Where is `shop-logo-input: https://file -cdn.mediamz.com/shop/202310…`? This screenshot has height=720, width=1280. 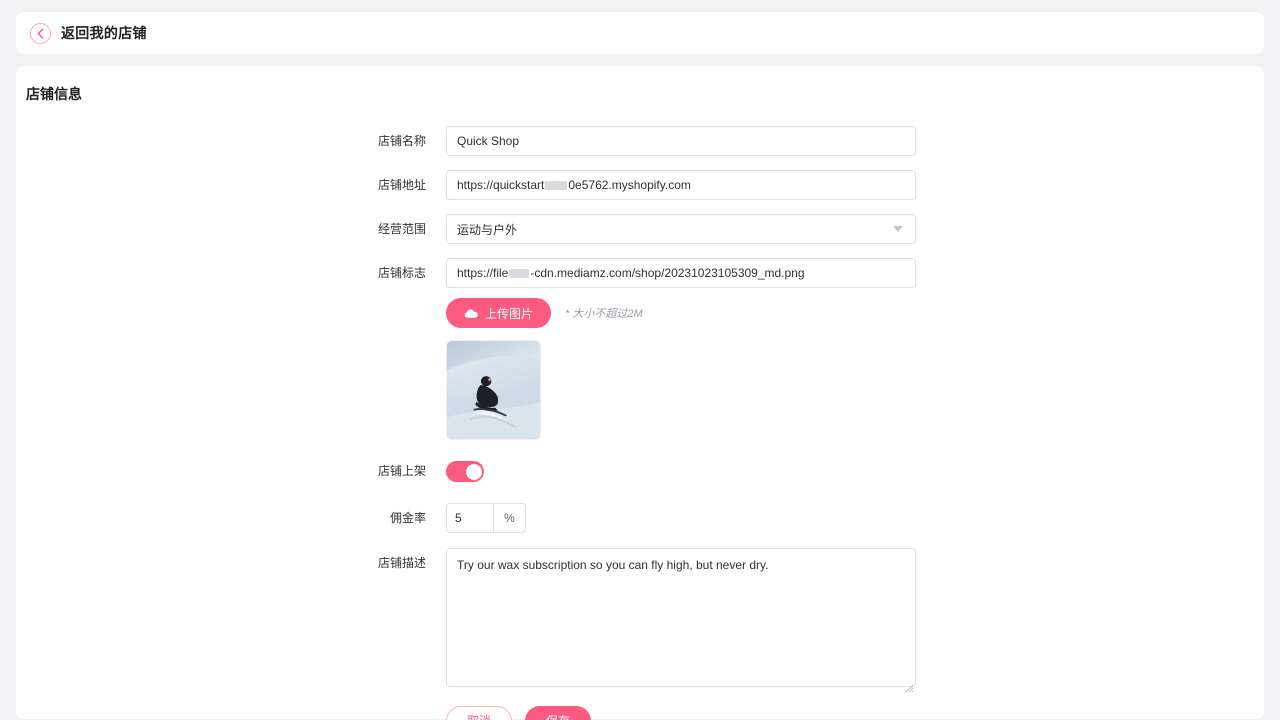
shop-logo-input: https://file -cdn.mediamz.com/shop/202310… is located at coordinates (681, 273).